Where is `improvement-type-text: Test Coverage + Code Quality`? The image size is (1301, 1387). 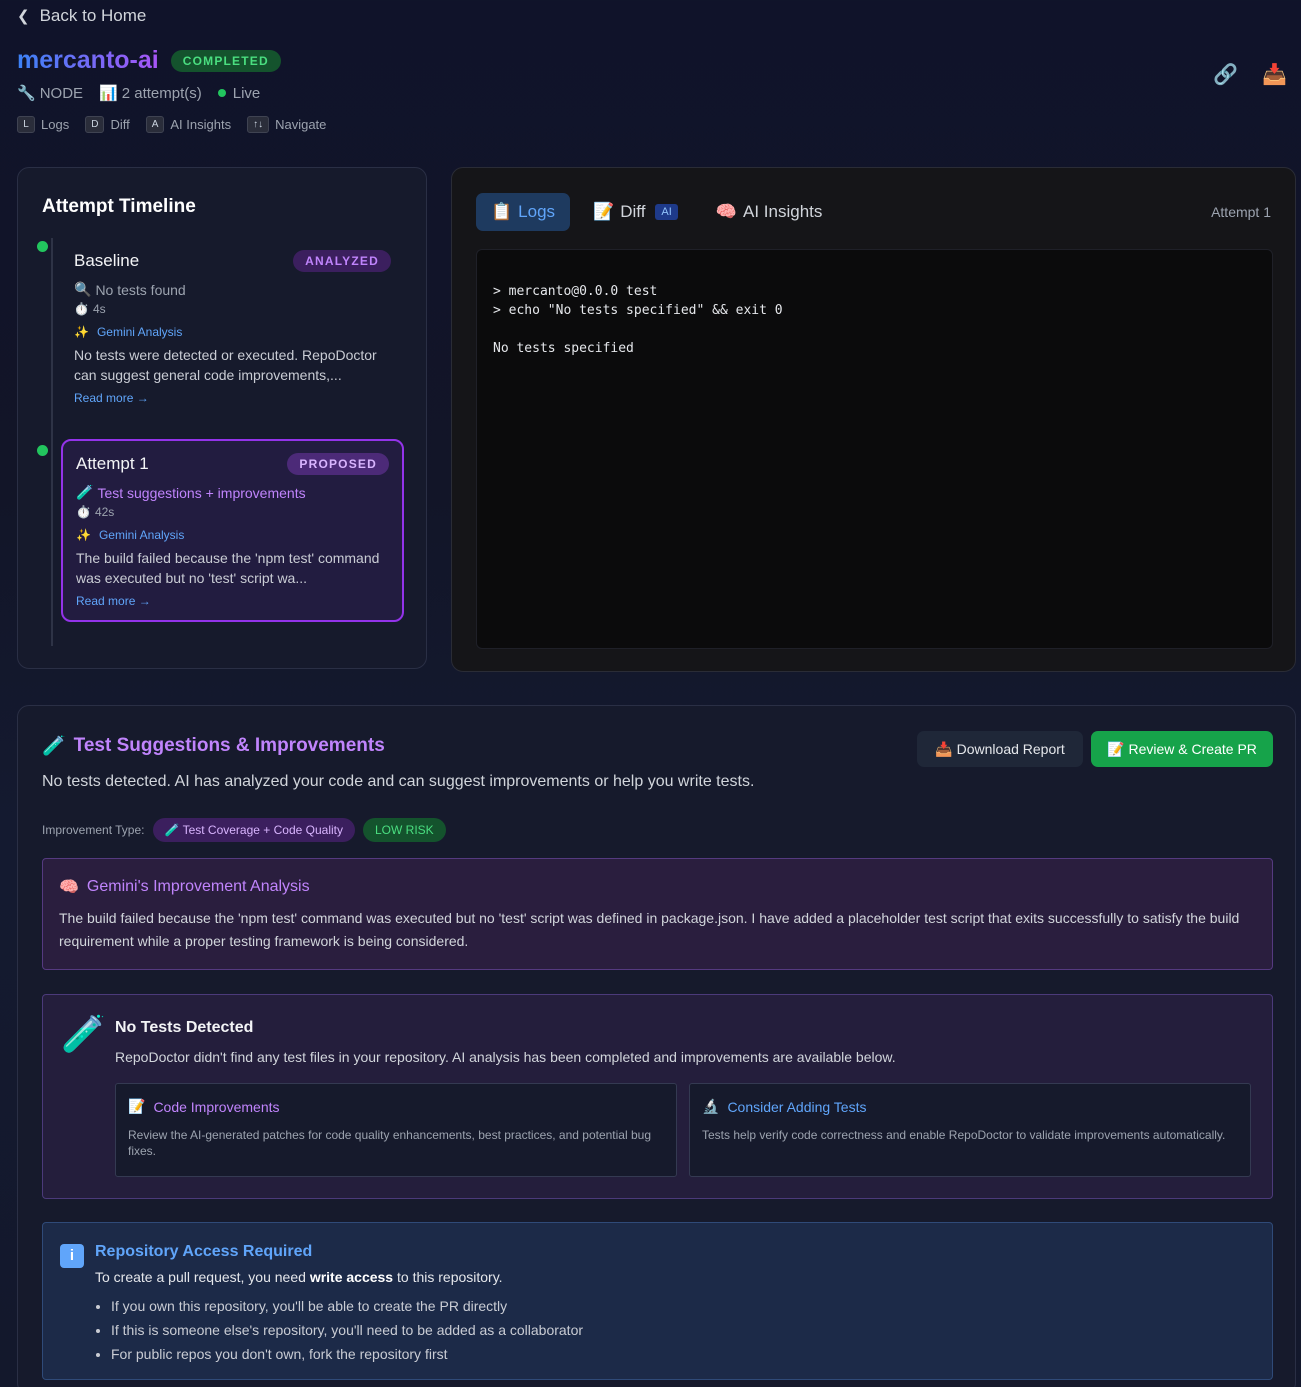
improvement-type-text: Test Coverage + Code Quality is located at coordinates (262, 830).